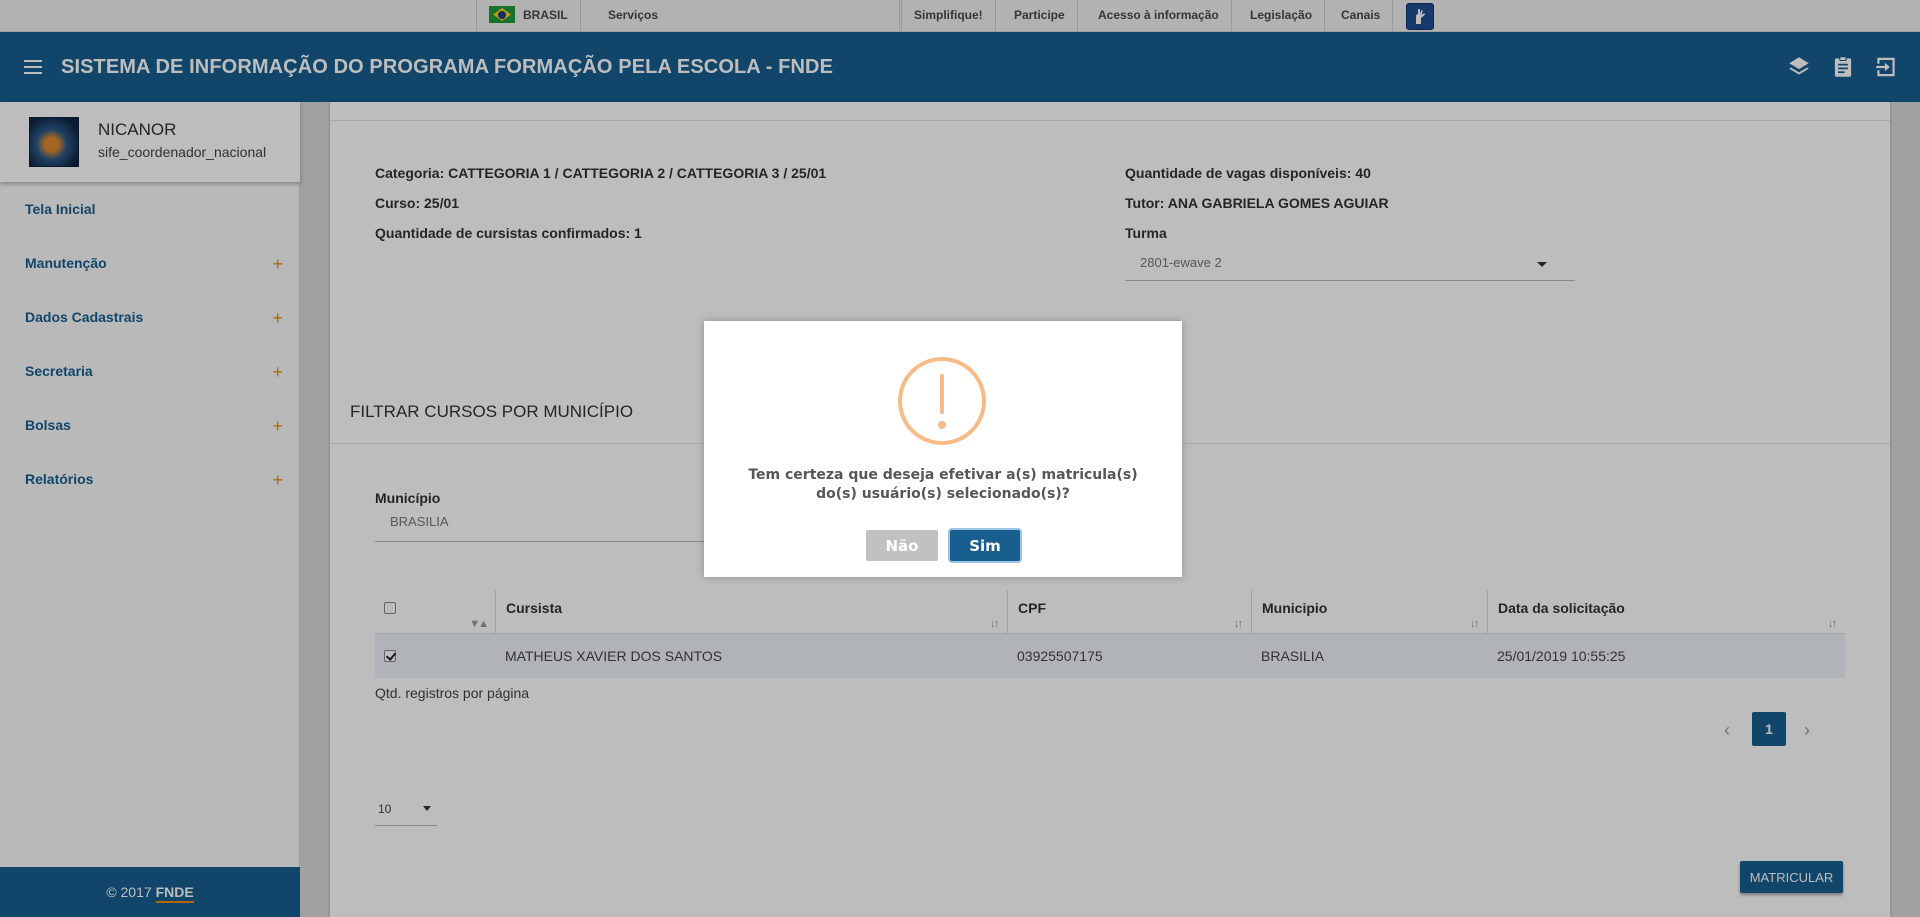 The image size is (1920, 917). I want to click on cancel-button: Não, so click(902, 545).